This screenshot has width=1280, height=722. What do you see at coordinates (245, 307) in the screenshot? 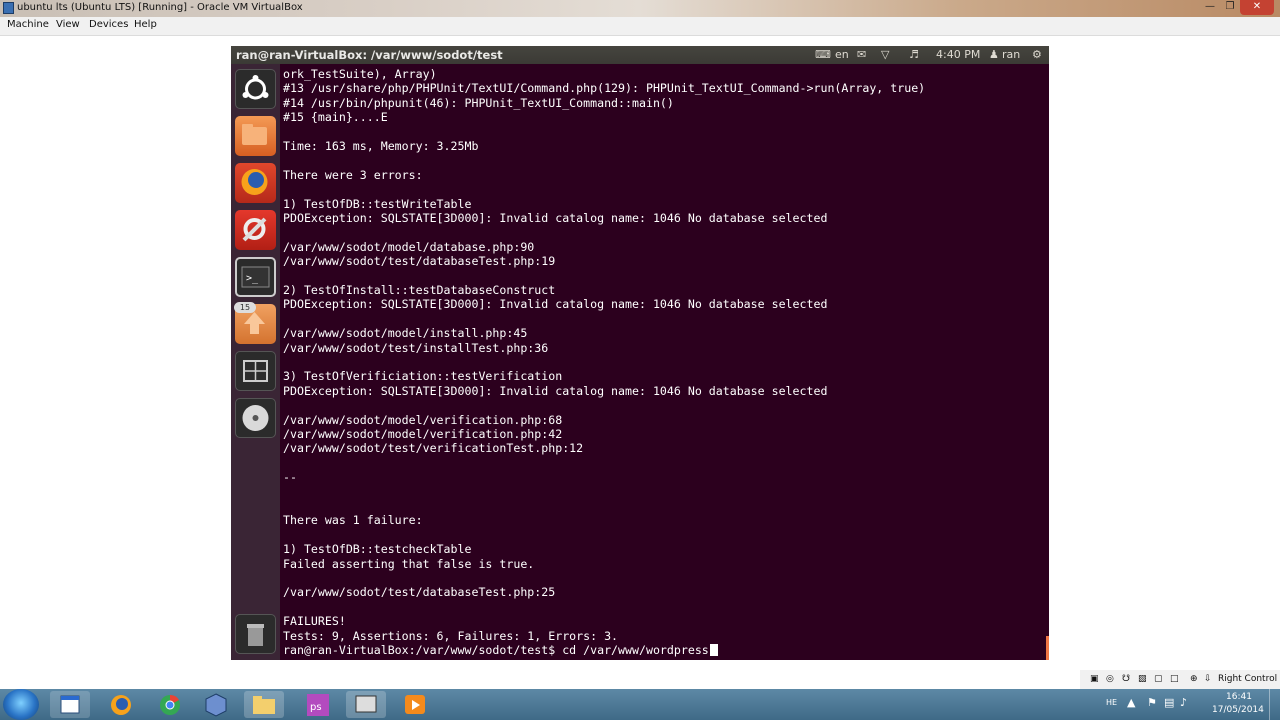
I see `update-count-badge: 15` at bounding box center [245, 307].